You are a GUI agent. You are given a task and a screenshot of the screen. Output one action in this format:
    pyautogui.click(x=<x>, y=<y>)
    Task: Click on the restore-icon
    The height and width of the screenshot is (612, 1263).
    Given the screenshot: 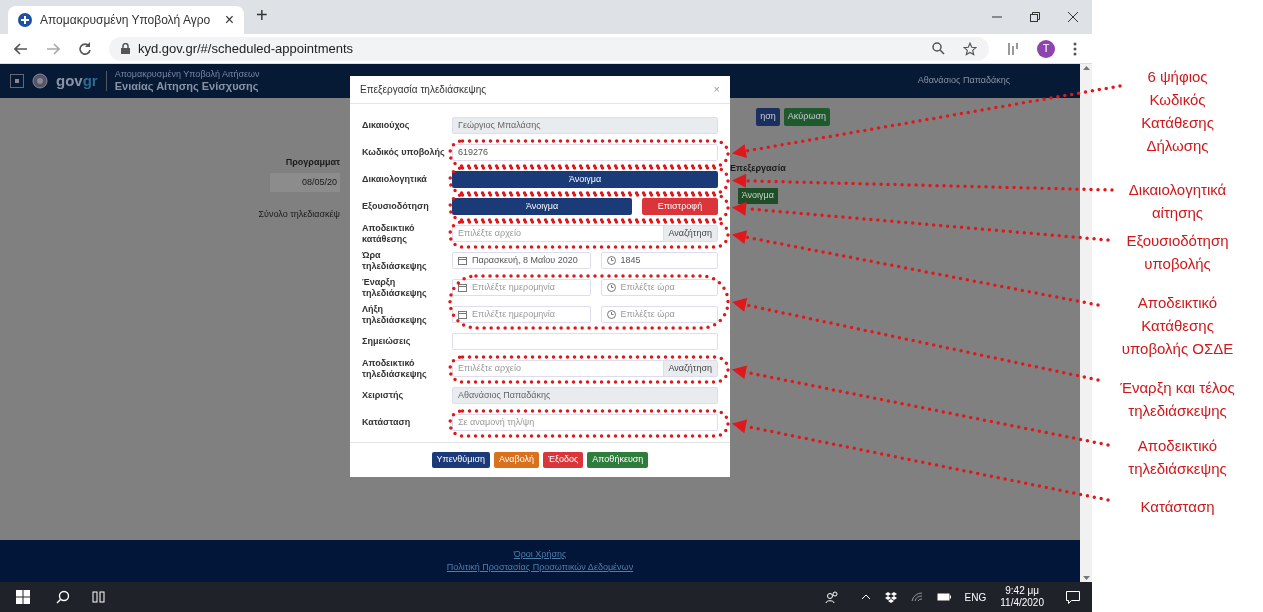 What is the action you would take?
    pyautogui.click(x=1035, y=17)
    